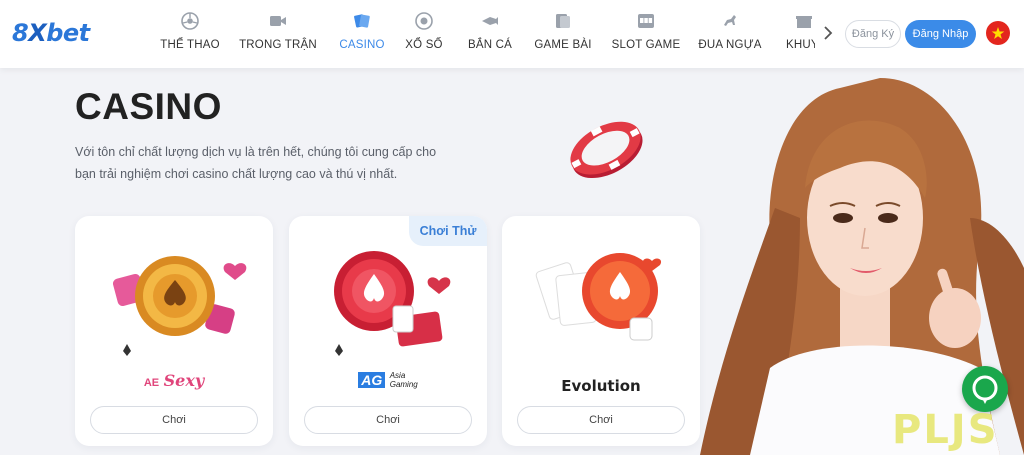 The width and height of the screenshot is (1024, 455). I want to click on card-game-icon, so click(563, 21).